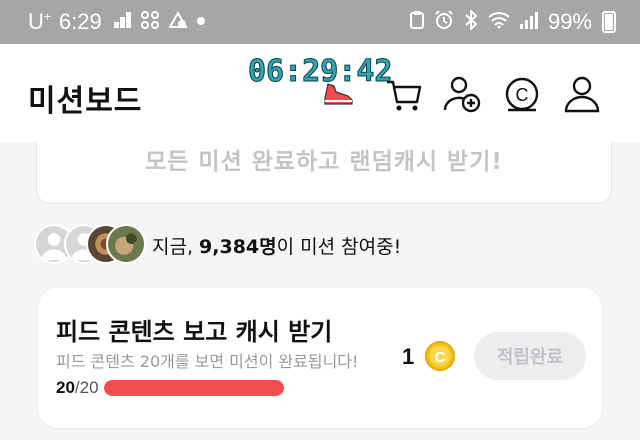 The image size is (640, 440). Describe the element at coordinates (320, 22) in the screenshot. I see `status-bar: U+ 6:29 99%` at that location.